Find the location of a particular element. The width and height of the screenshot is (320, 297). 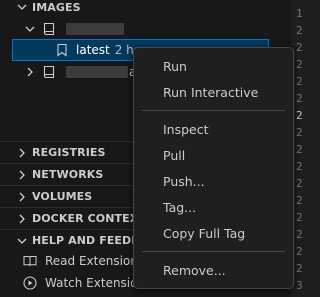

book-icon is located at coordinates (30, 261).